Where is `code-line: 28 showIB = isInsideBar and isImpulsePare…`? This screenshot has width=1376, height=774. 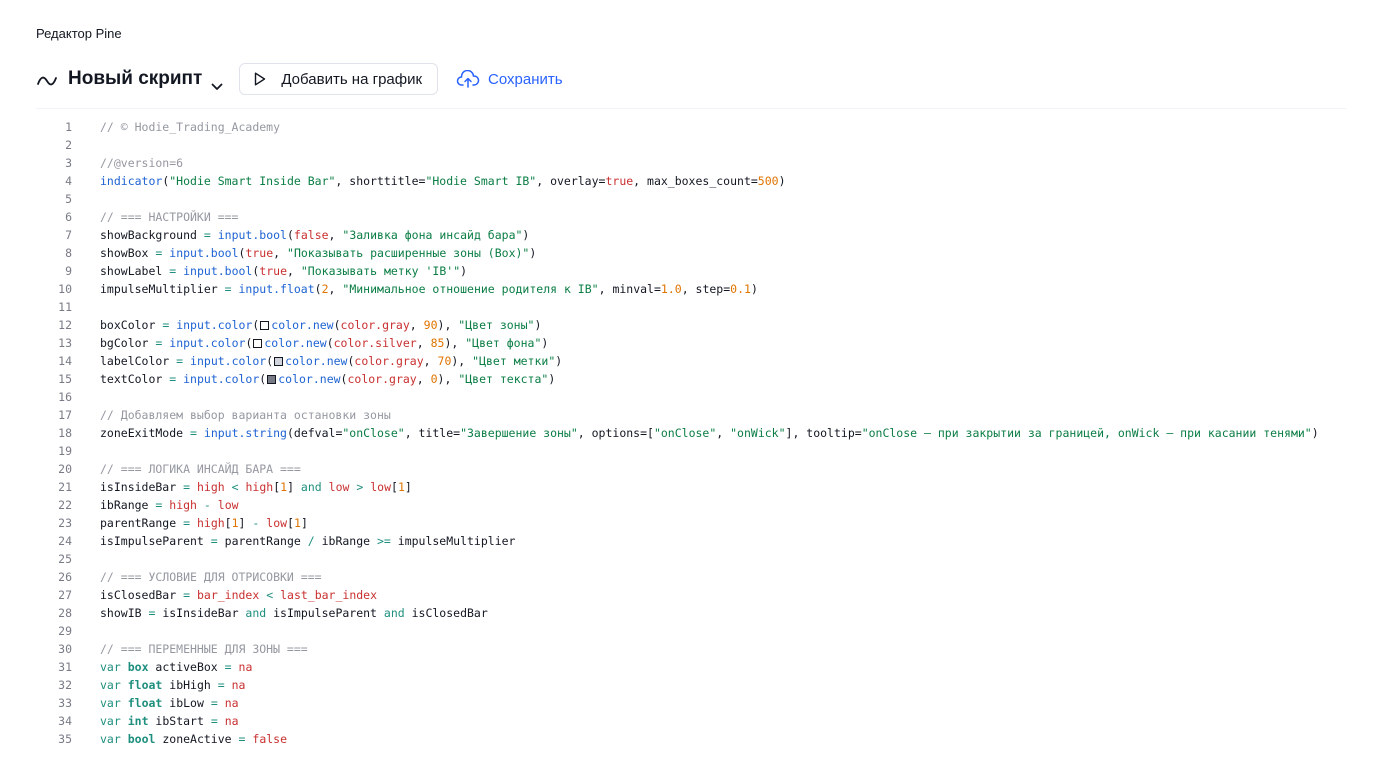
code-line: 28 showIB = isInsideBar and isImpulsePare… is located at coordinates (688, 613).